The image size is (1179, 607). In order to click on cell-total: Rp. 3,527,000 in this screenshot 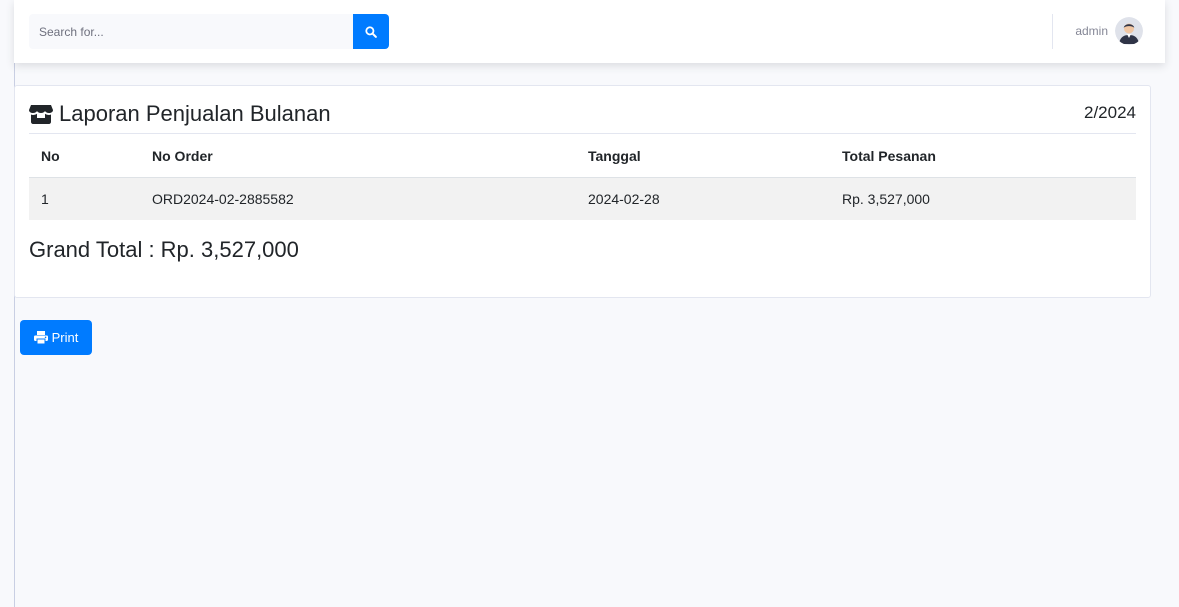, I will do `click(983, 198)`.